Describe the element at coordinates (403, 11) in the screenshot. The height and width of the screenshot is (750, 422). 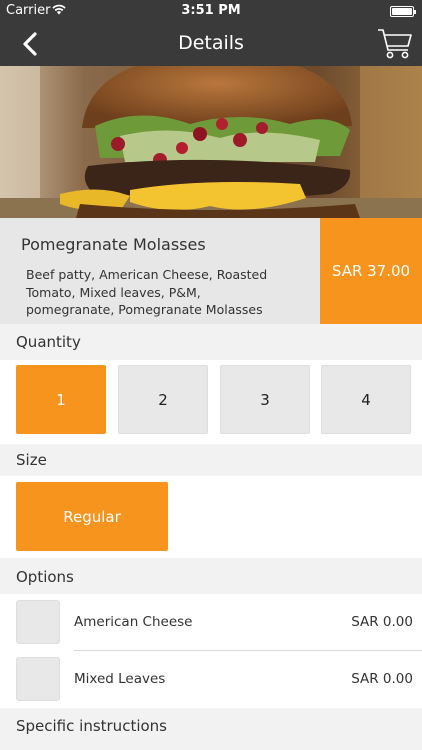
I see `battery-icon` at that location.